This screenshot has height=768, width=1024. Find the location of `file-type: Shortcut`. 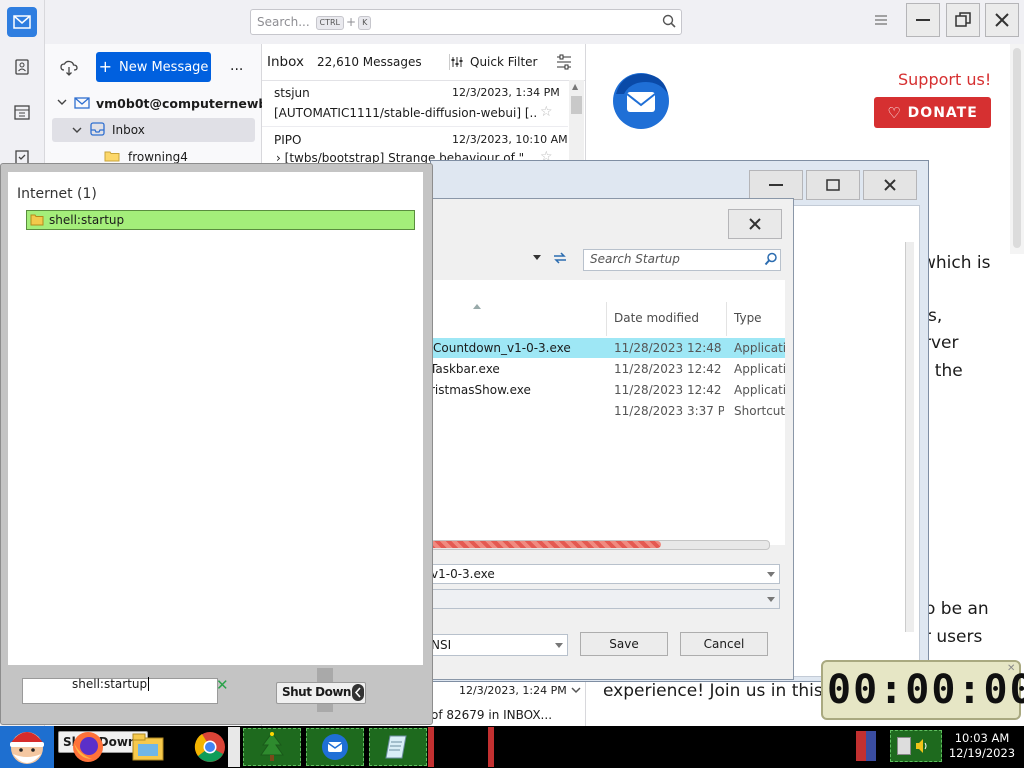

file-type: Shortcut is located at coordinates (759, 411).